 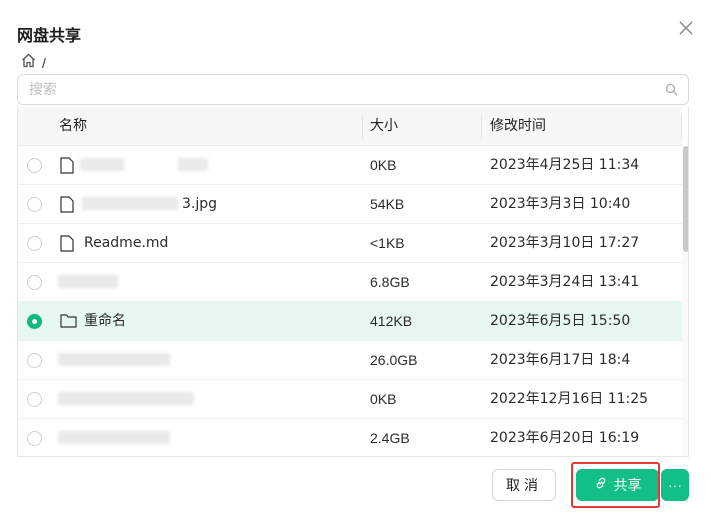 I want to click on close-icon, so click(x=686, y=28).